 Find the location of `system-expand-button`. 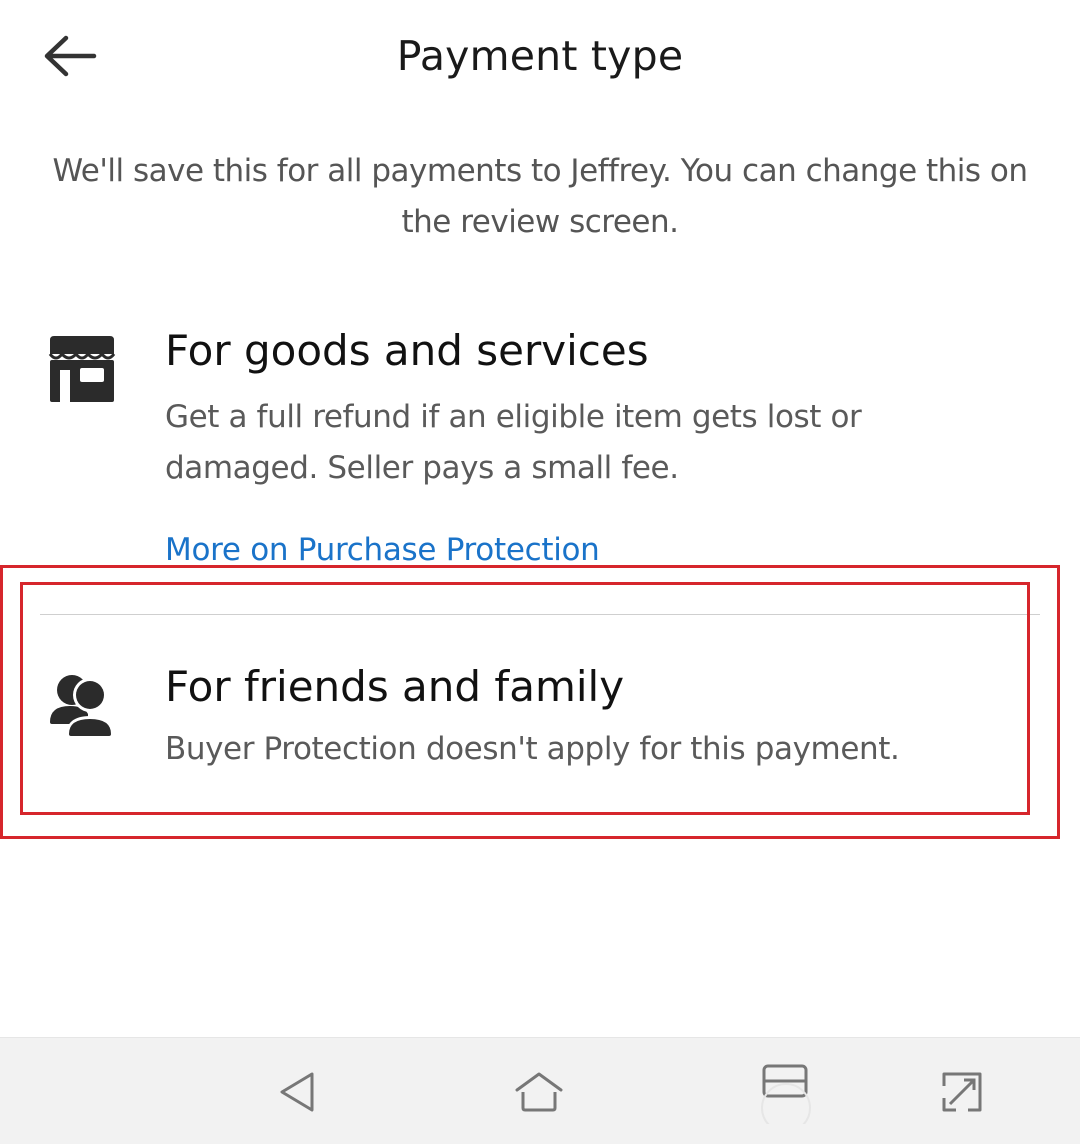

system-expand-button is located at coordinates (962, 1092).